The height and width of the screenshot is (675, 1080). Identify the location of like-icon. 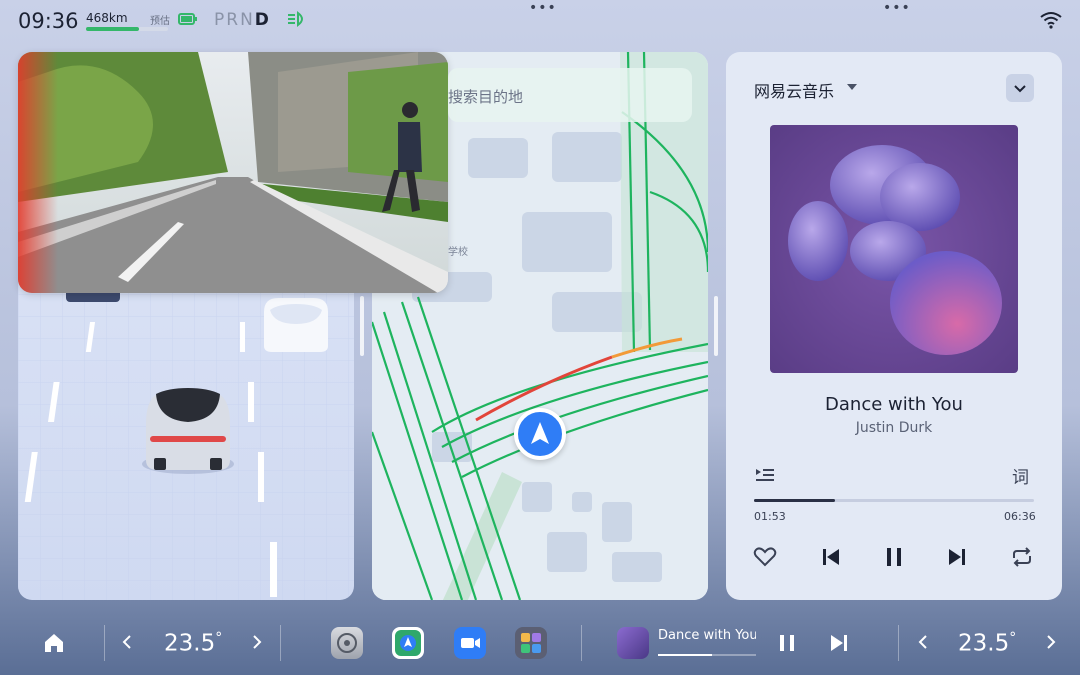
(765, 557).